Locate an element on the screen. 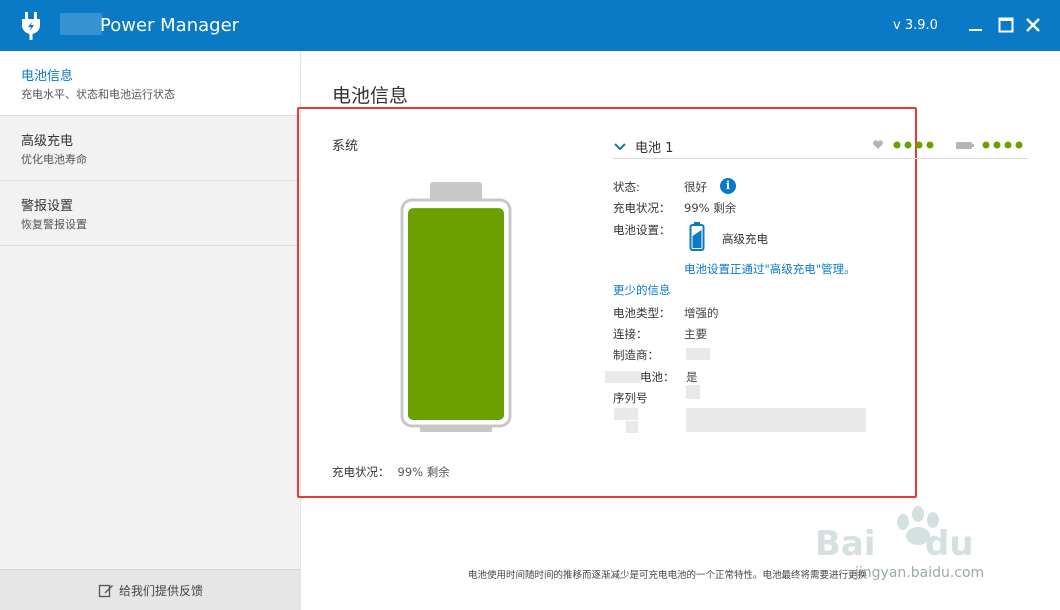 The image size is (1060, 610). feedback-button: 给我们提供反馈 is located at coordinates (150, 589).